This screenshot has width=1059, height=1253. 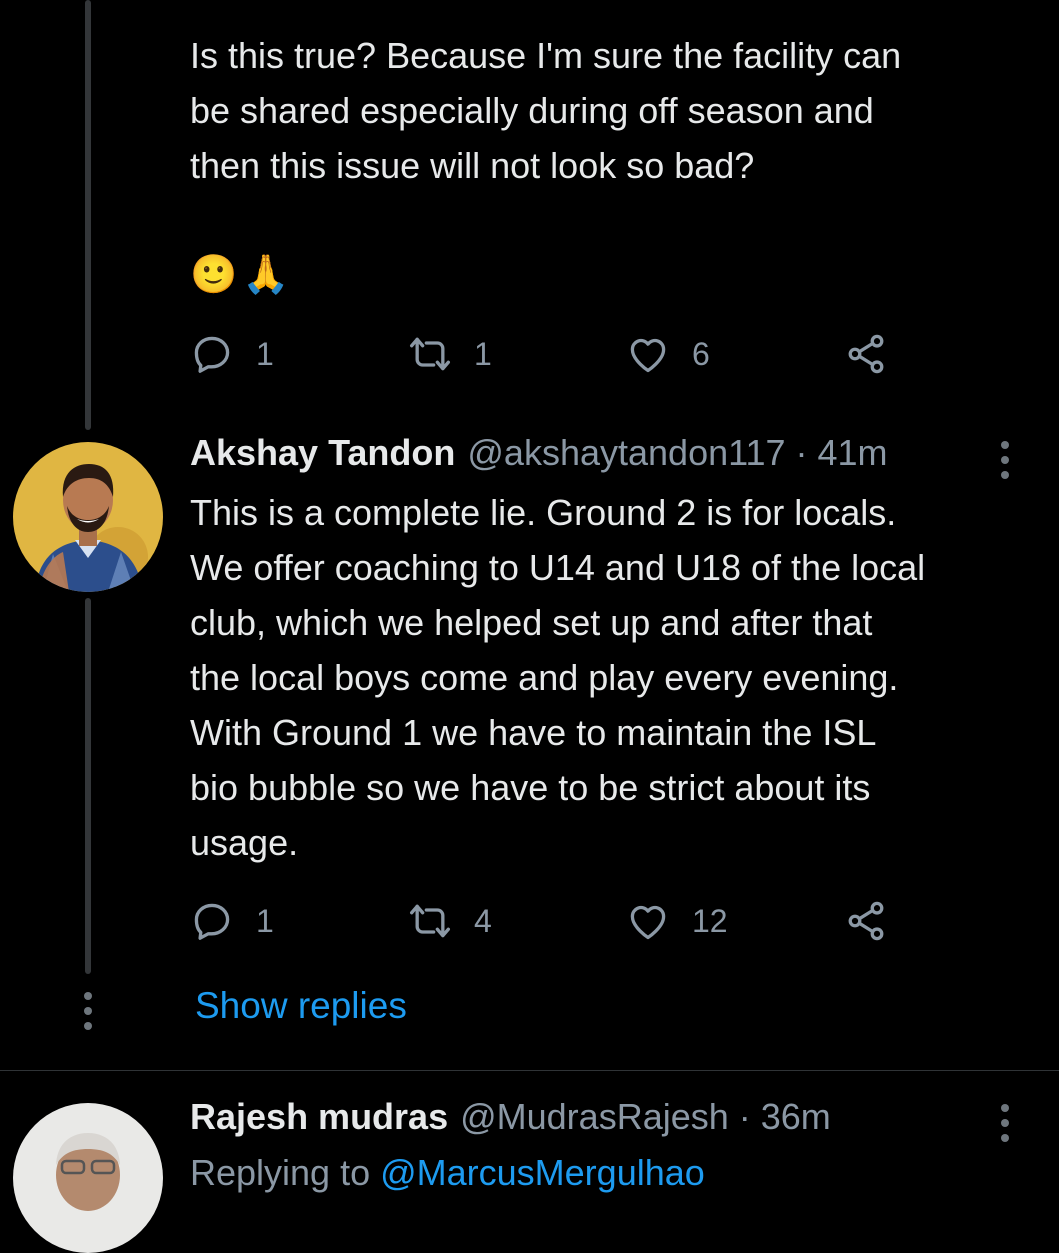 What do you see at coordinates (542, 1172) in the screenshot?
I see `replying-mention-link: @MarcusMergulhao` at bounding box center [542, 1172].